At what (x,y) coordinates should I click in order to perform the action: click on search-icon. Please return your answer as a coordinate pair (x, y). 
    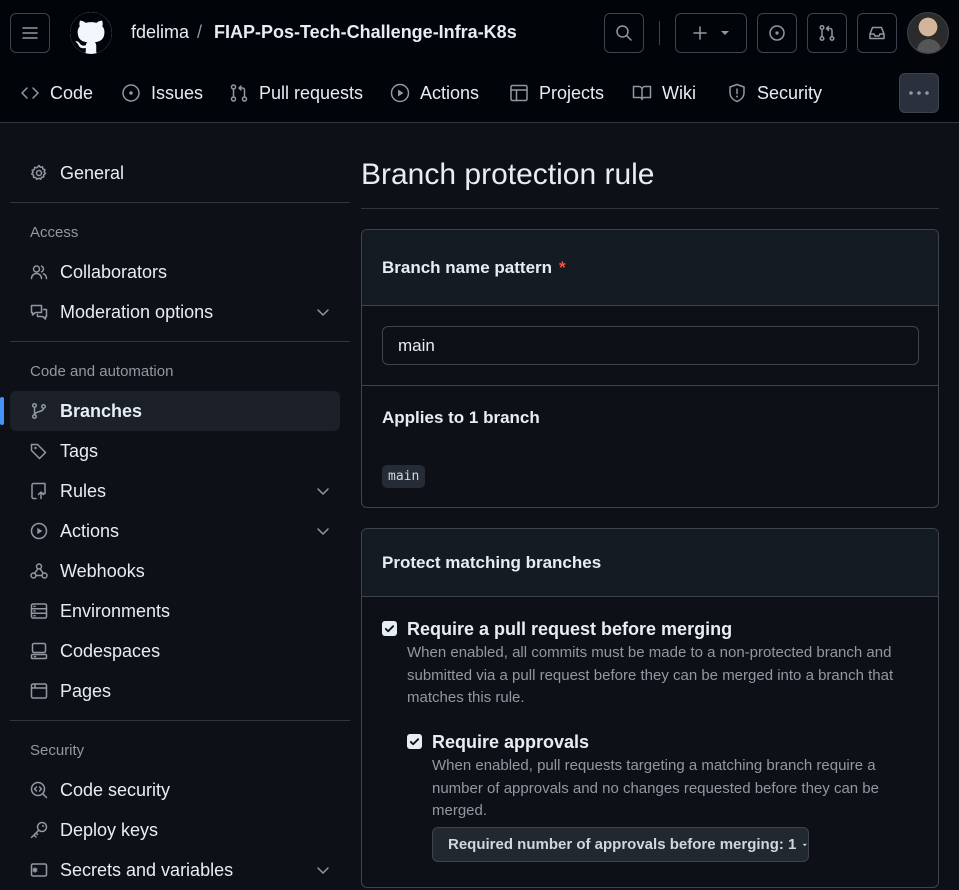
    Looking at the image, I should click on (624, 33).